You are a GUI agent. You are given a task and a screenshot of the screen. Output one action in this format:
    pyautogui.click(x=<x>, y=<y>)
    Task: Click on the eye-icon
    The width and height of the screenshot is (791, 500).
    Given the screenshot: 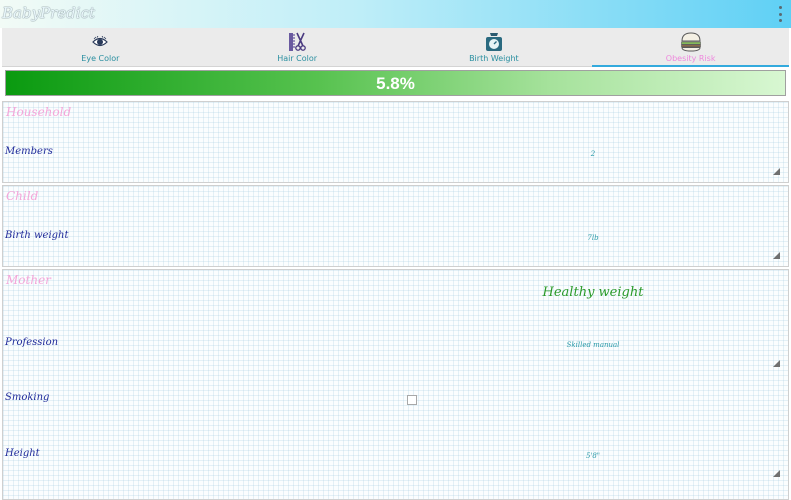 What is the action you would take?
    pyautogui.click(x=100, y=42)
    